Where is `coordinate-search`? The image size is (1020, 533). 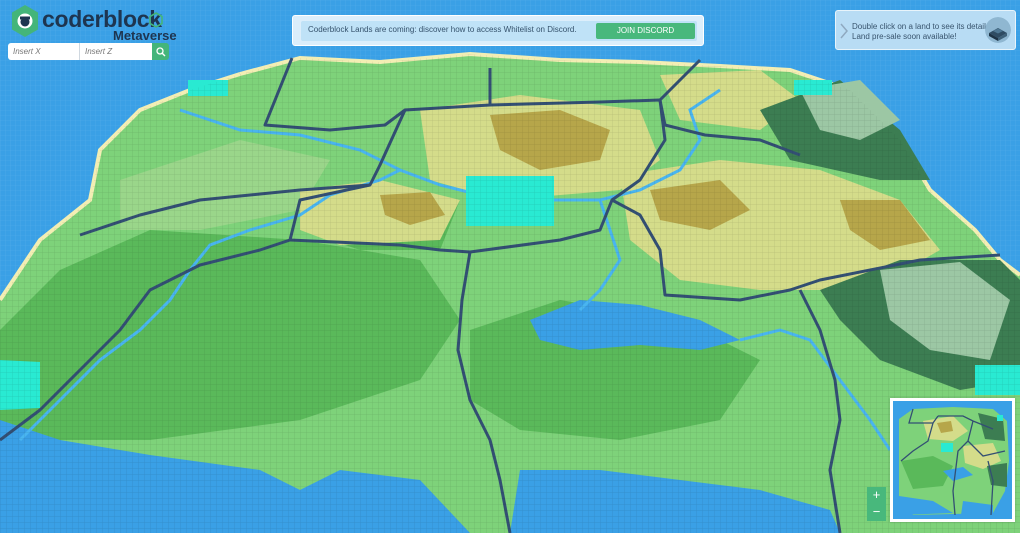
coordinate-search is located at coordinates (88, 51).